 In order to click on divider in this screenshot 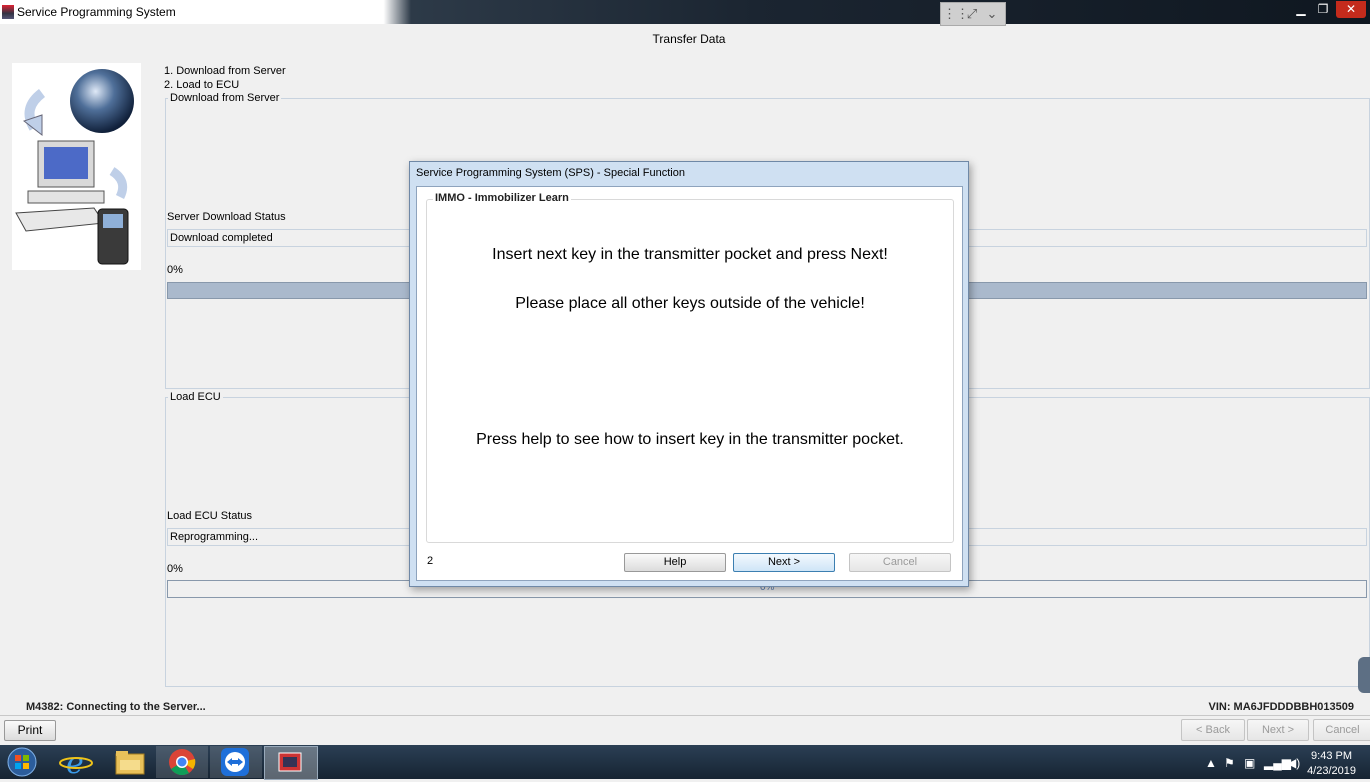, I will do `click(685, 715)`.